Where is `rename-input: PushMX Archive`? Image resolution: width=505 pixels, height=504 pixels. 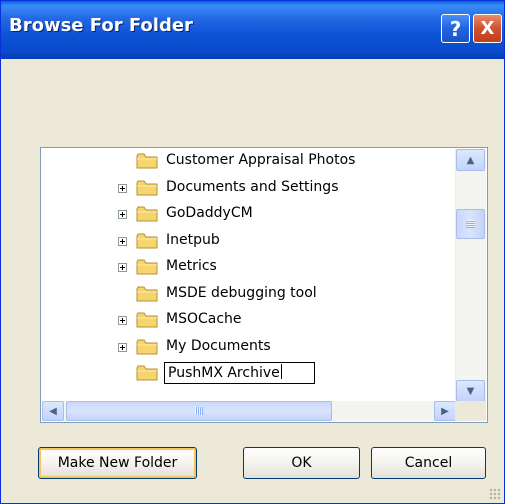 rename-input: PushMX Archive is located at coordinates (239, 373).